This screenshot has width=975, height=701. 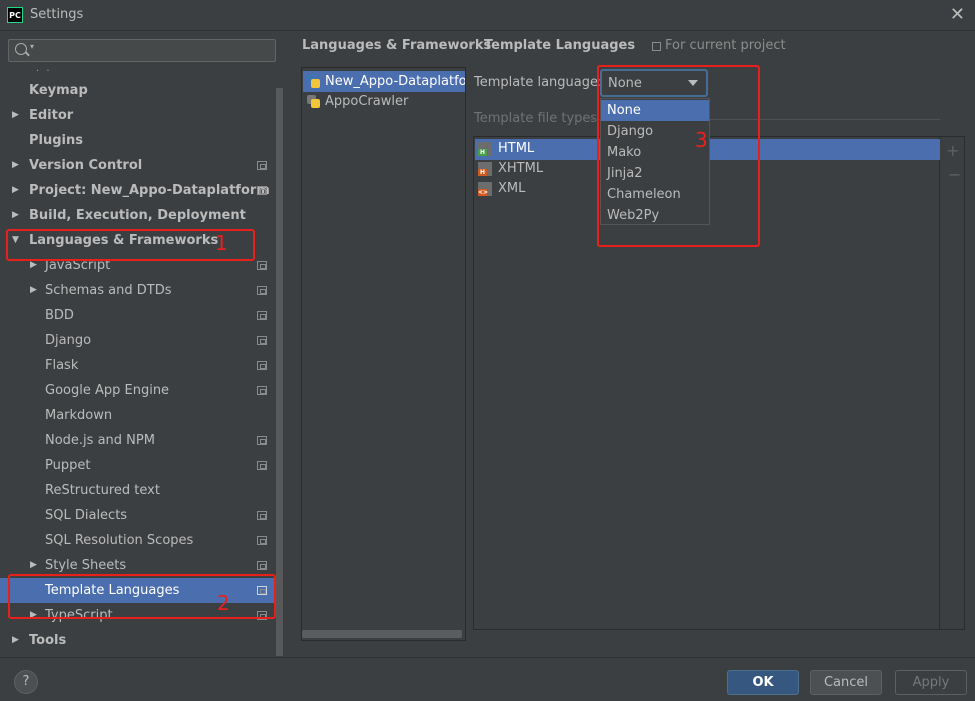 What do you see at coordinates (100, 440) in the screenshot?
I see `tree-item-label: Node.js and NPM` at bounding box center [100, 440].